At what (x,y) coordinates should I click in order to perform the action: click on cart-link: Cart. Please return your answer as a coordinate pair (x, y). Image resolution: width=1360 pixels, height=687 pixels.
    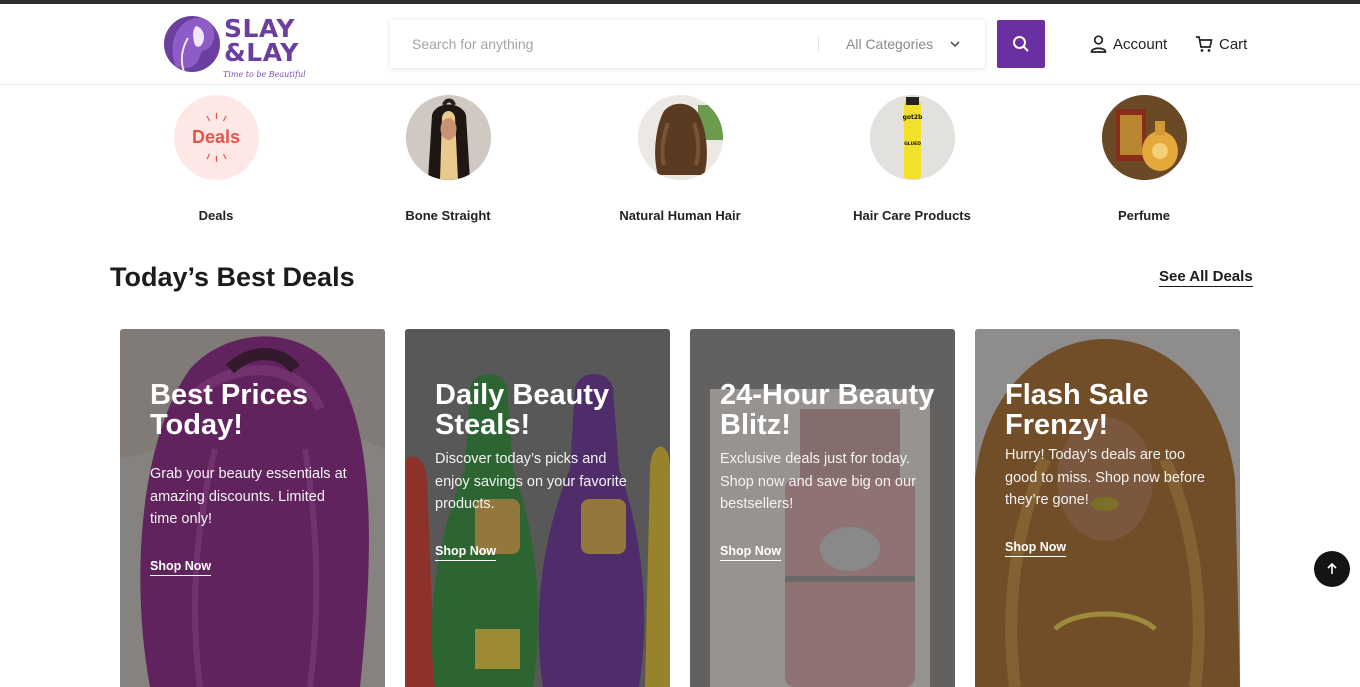
    Looking at the image, I should click on (1221, 44).